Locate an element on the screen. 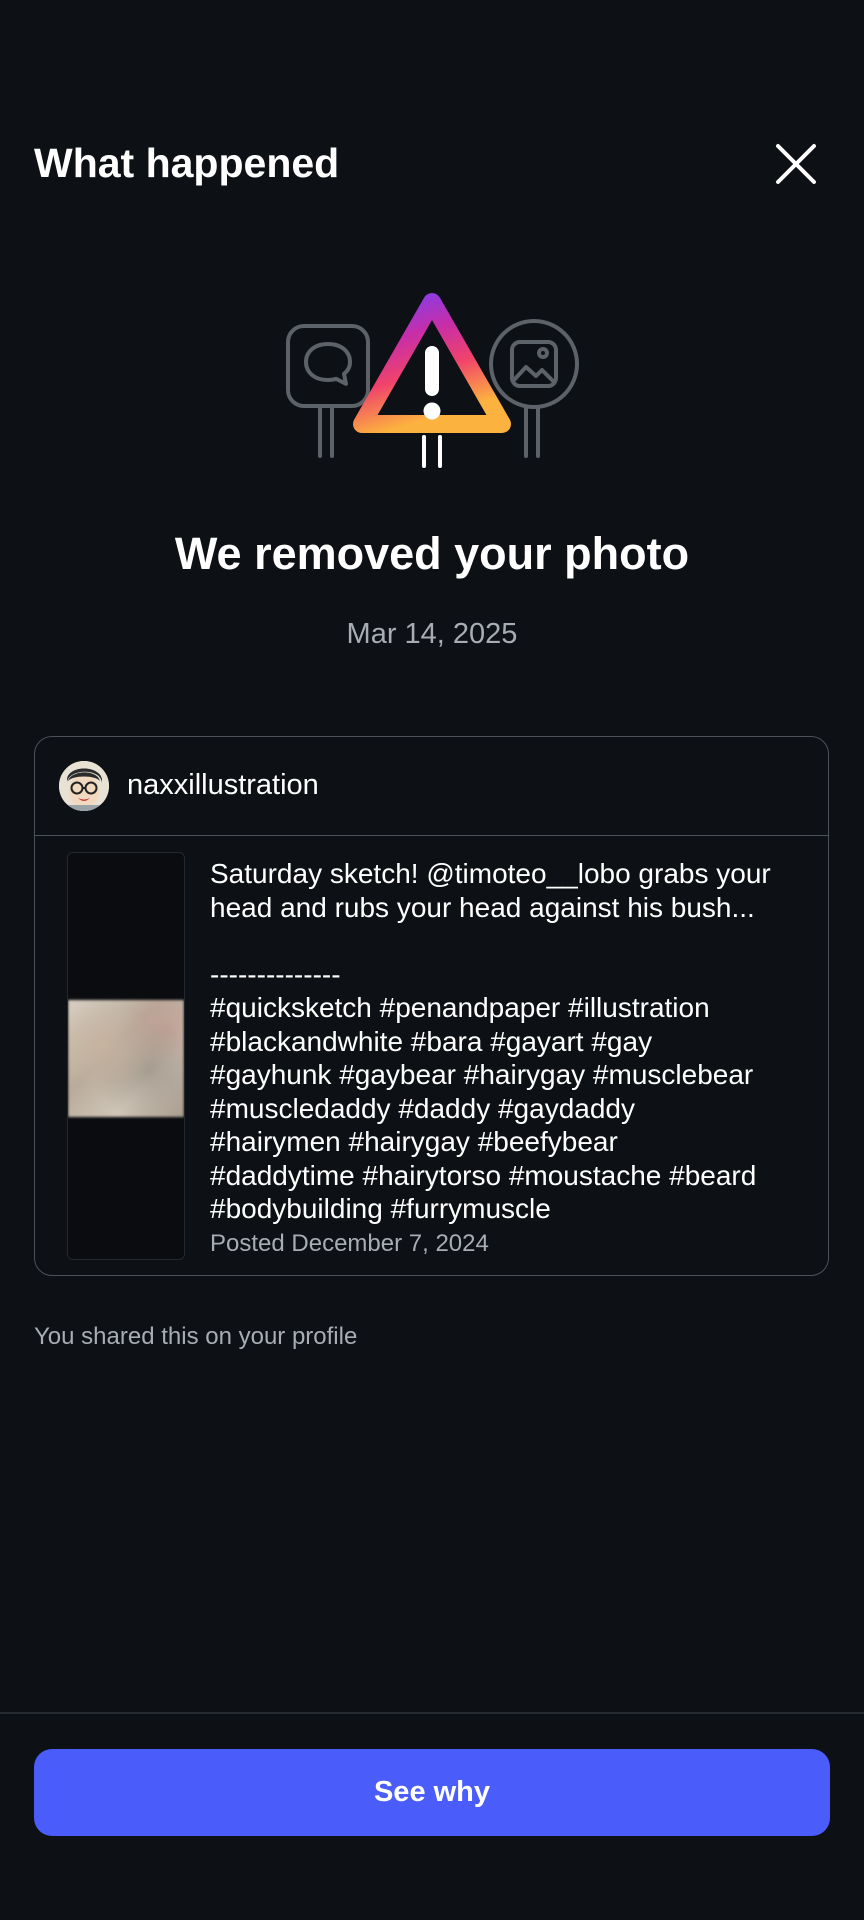  post-date: Posted December 7, 2024 is located at coordinates (349, 1243).